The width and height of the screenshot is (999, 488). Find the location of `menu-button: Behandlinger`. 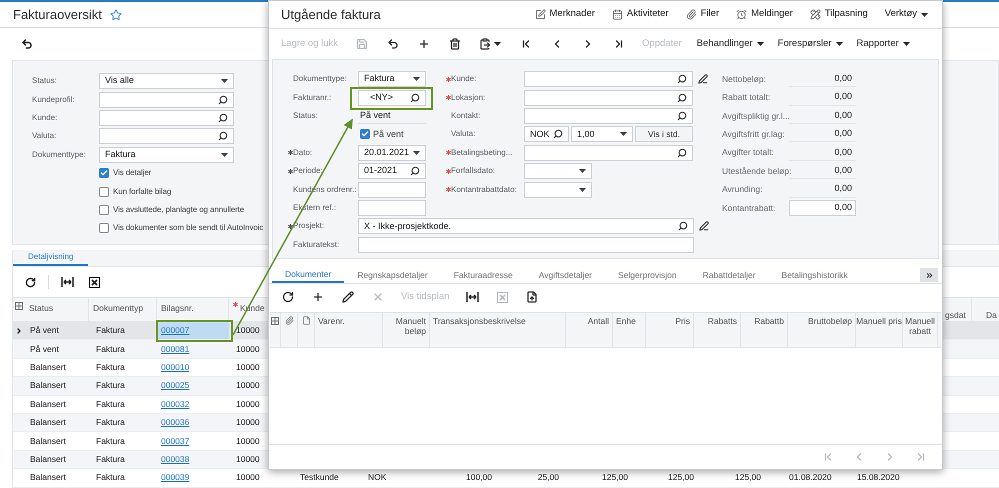

menu-button: Behandlinger is located at coordinates (730, 44).